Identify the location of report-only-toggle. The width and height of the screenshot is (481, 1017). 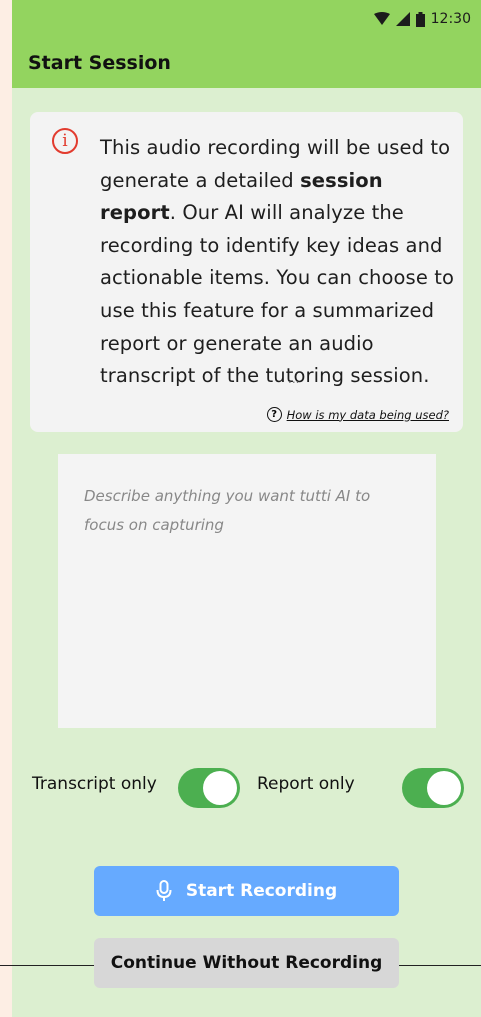
(433, 788).